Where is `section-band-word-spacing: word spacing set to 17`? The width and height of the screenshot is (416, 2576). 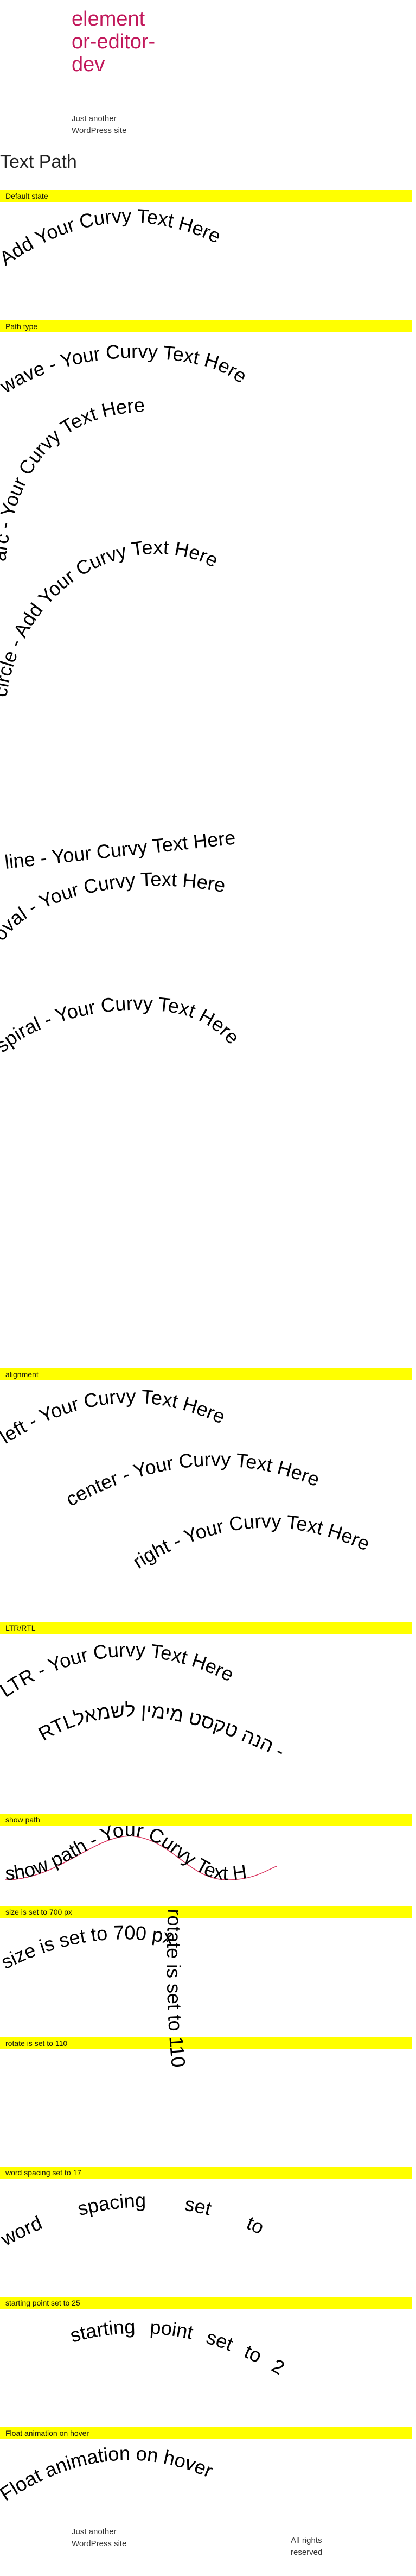
section-band-word-spacing: word spacing set to 17 is located at coordinates (206, 2173).